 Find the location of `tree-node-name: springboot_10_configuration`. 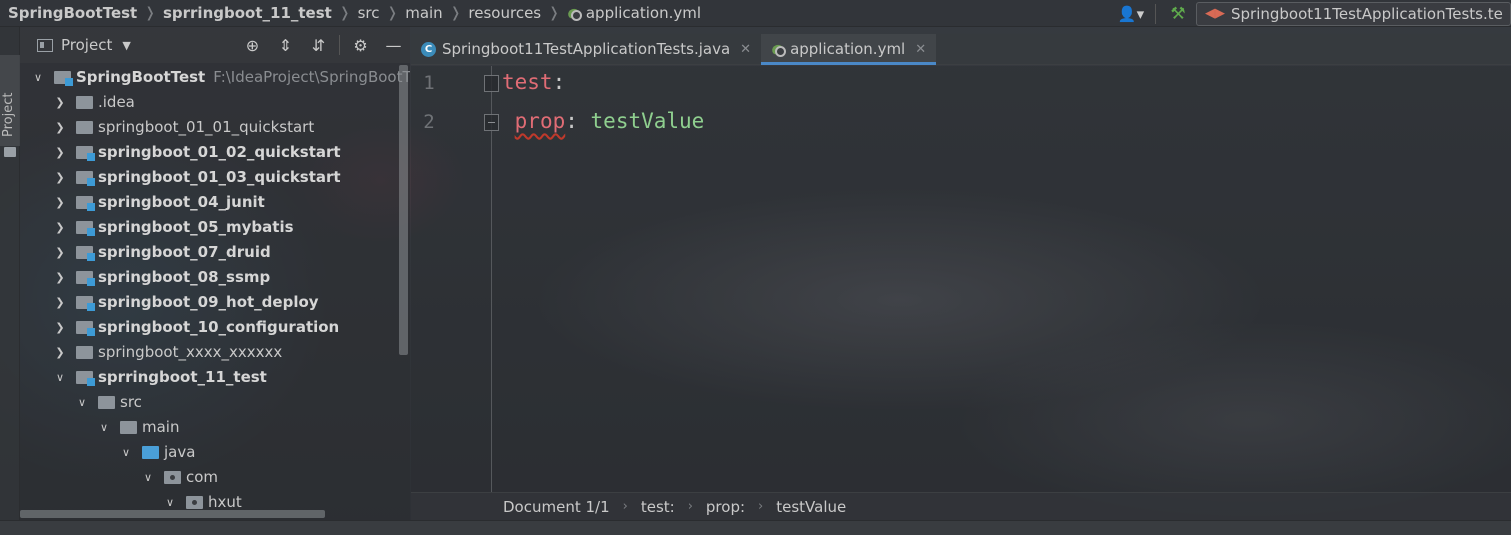

tree-node-name: springboot_10_configuration is located at coordinates (219, 327).